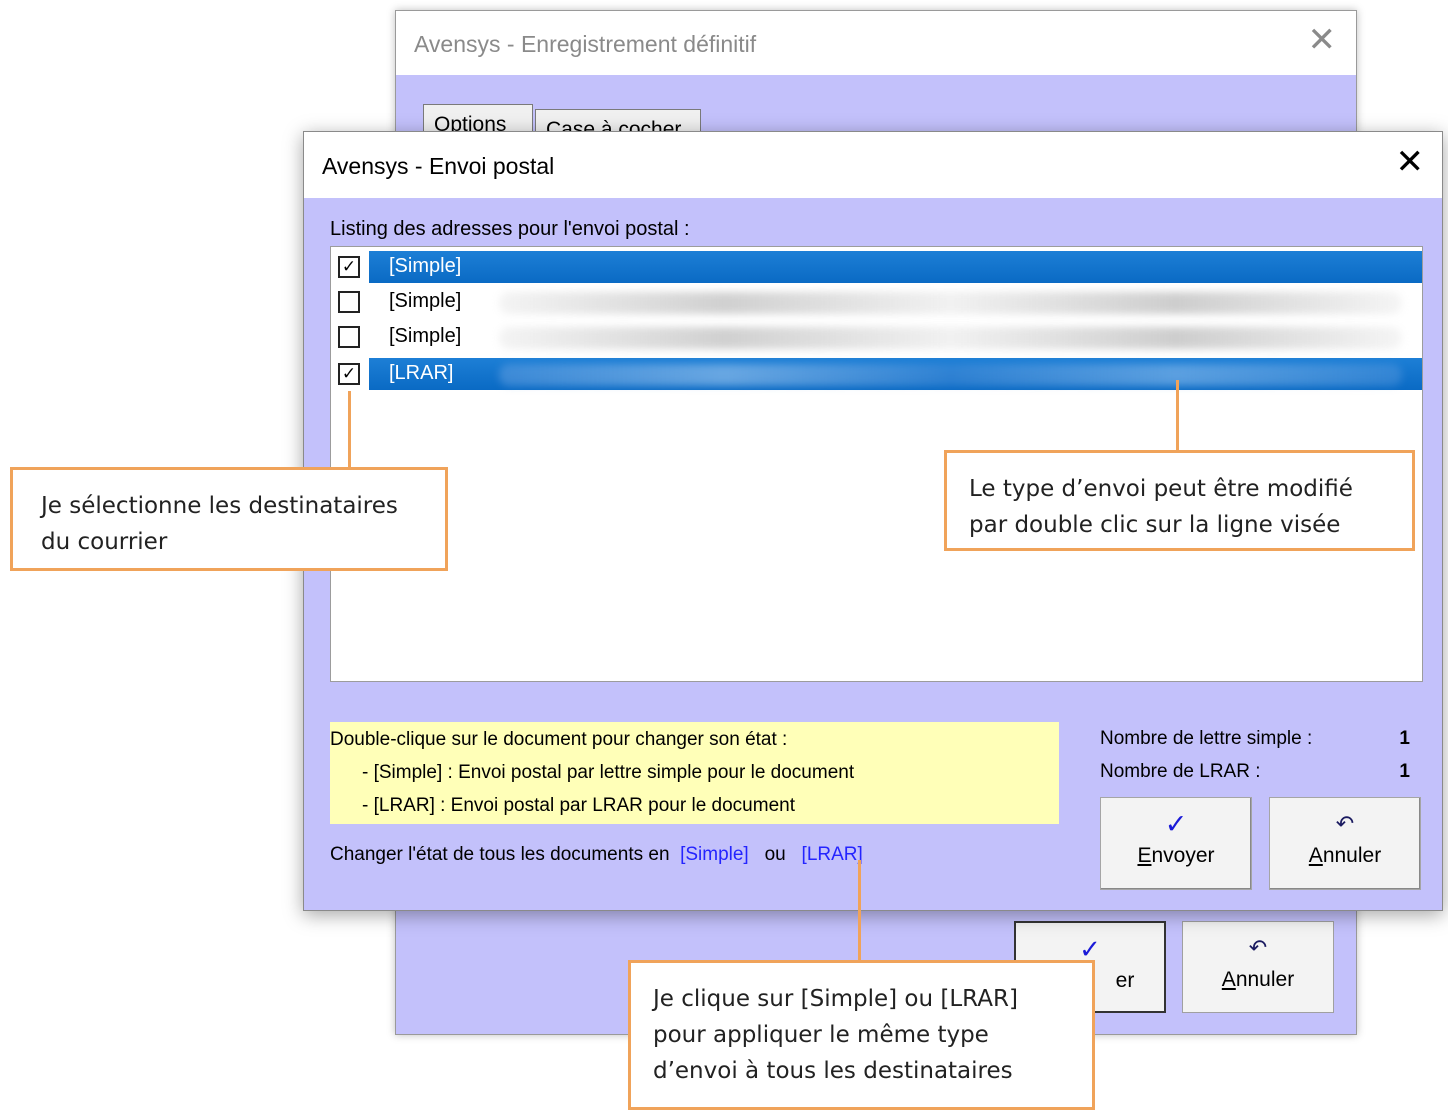 The image size is (1448, 1110). What do you see at coordinates (500, 854) in the screenshot?
I see `change-all-label: Changer l'état de tous les documents en` at bounding box center [500, 854].